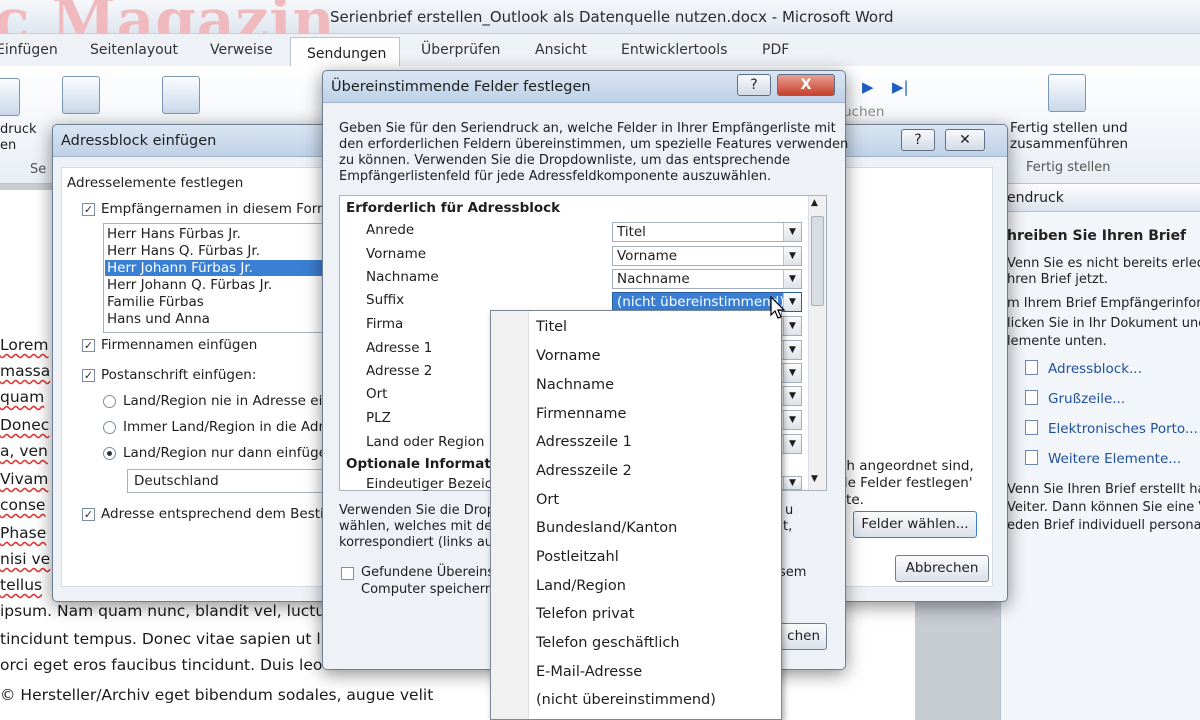  I want to click on field-label: PLZ, so click(378, 418).